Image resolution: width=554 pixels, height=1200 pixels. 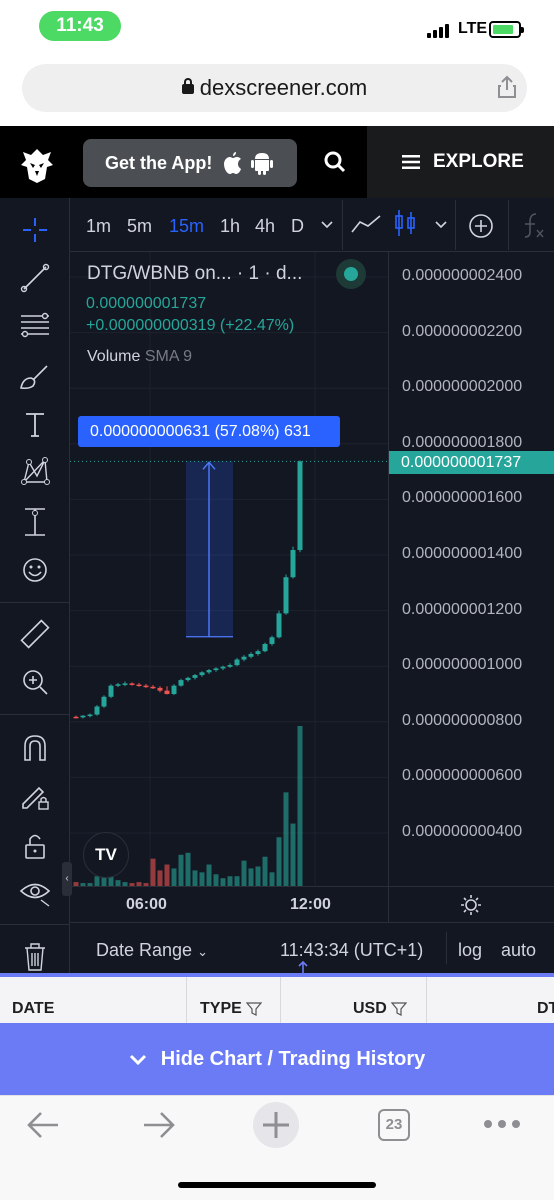 I want to click on time-label-0600: 06:00, so click(x=146, y=904).